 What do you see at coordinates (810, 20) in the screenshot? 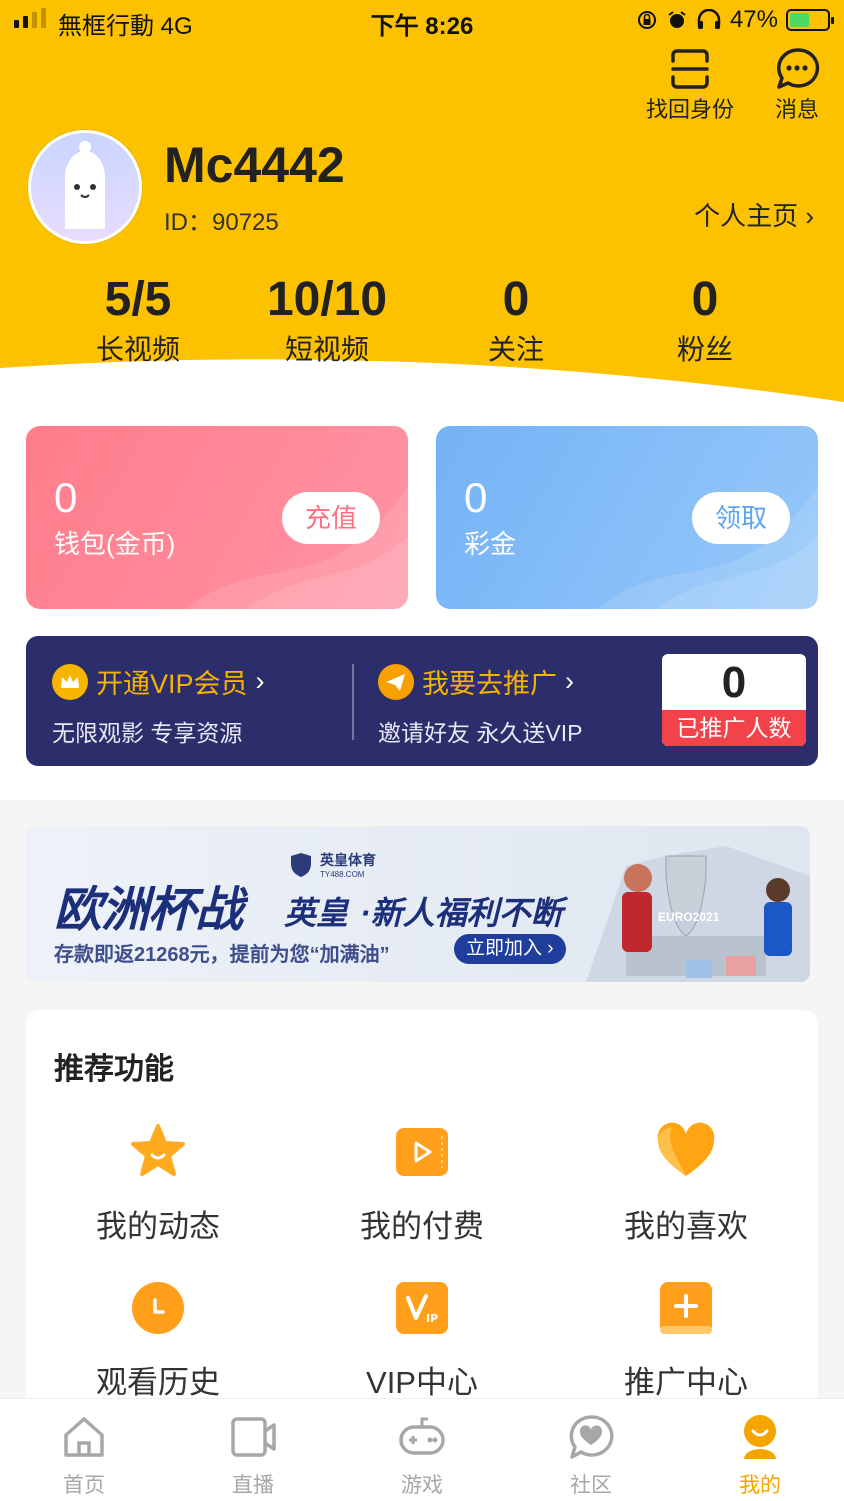
I see `battery-icon` at bounding box center [810, 20].